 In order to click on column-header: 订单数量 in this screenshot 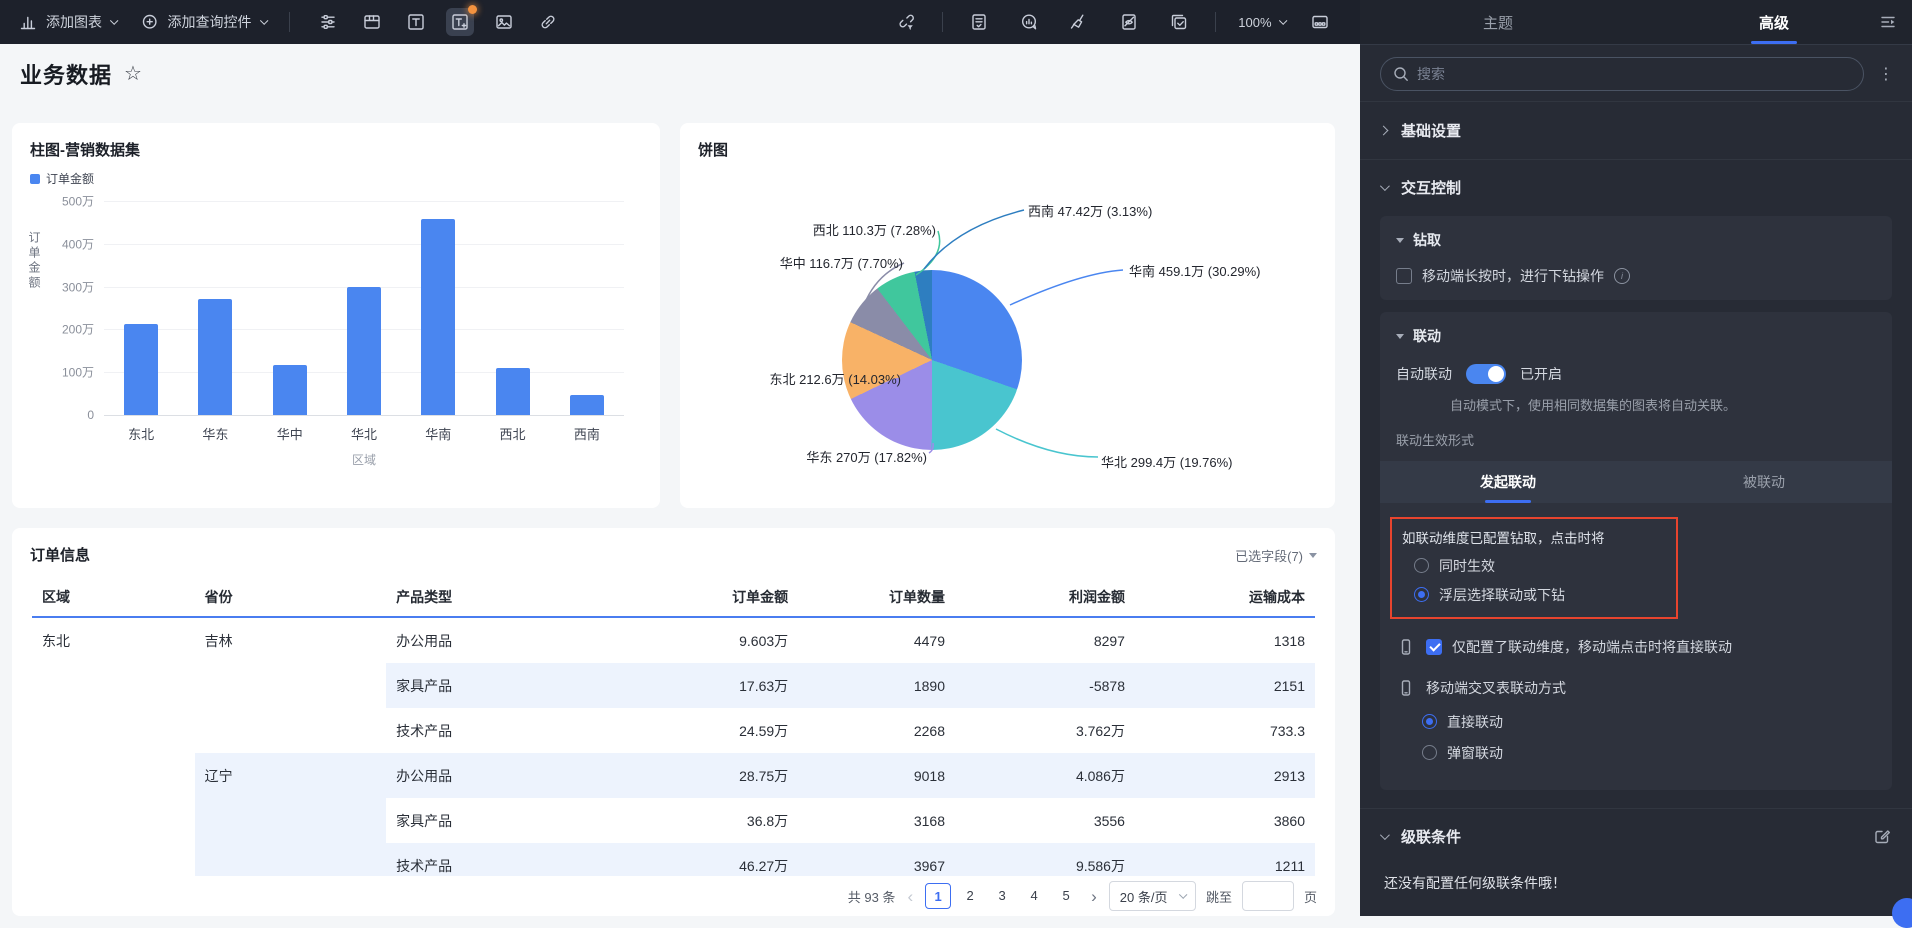, I will do `click(877, 598)`.